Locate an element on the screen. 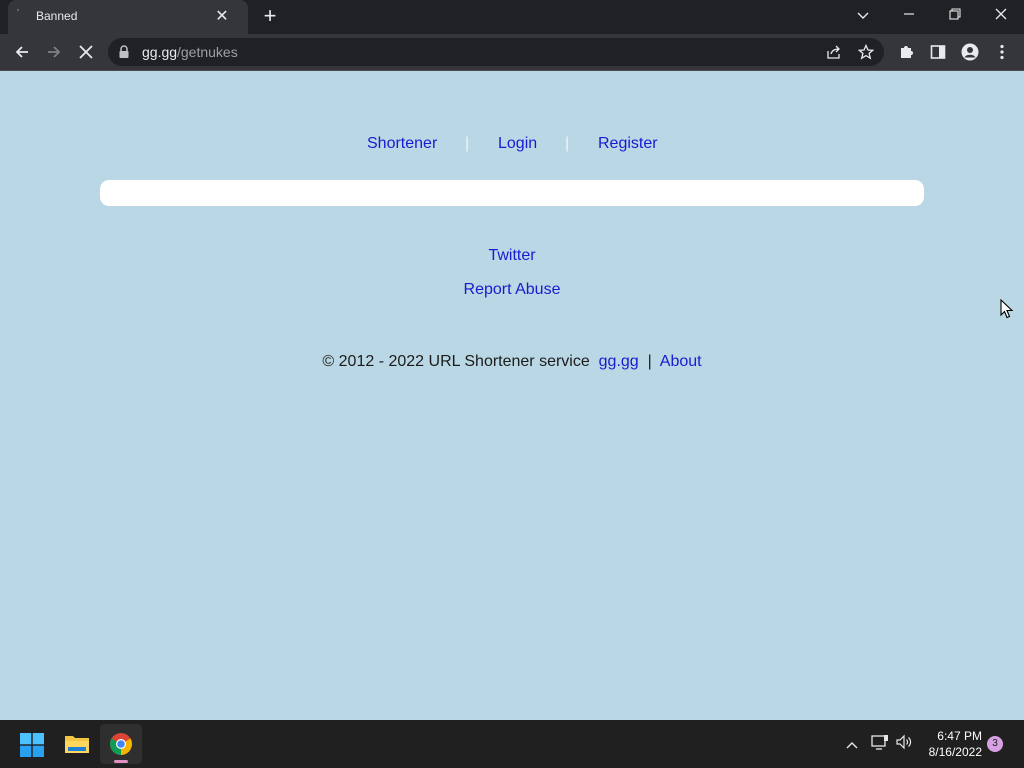 This screenshot has width=1024, height=768. mouse-cursor-icon is located at coordinates (1007, 309).